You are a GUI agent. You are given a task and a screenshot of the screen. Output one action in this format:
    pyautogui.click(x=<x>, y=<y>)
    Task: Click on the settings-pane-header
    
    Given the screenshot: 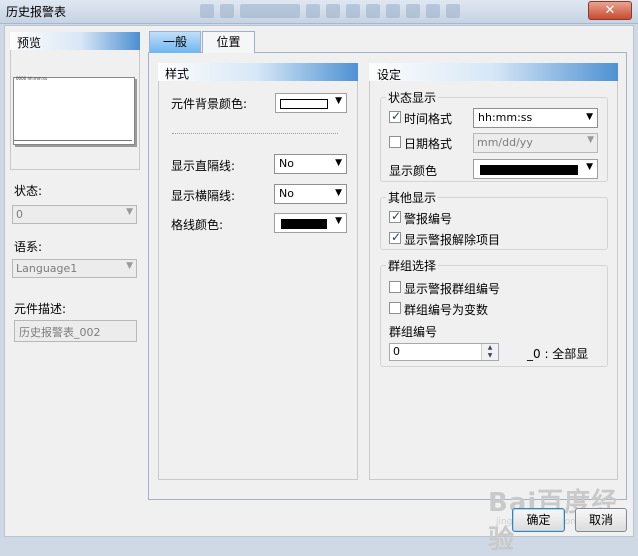 What is the action you would take?
    pyautogui.click(x=493, y=72)
    